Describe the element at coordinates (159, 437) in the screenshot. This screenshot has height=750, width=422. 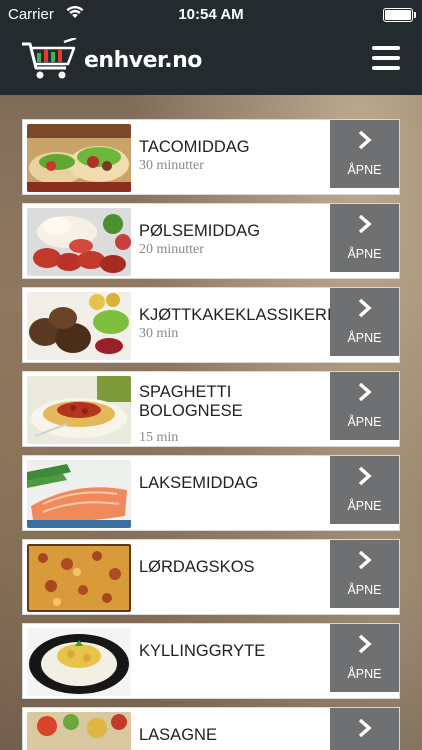
I see `recipe-time: 15 min` at that location.